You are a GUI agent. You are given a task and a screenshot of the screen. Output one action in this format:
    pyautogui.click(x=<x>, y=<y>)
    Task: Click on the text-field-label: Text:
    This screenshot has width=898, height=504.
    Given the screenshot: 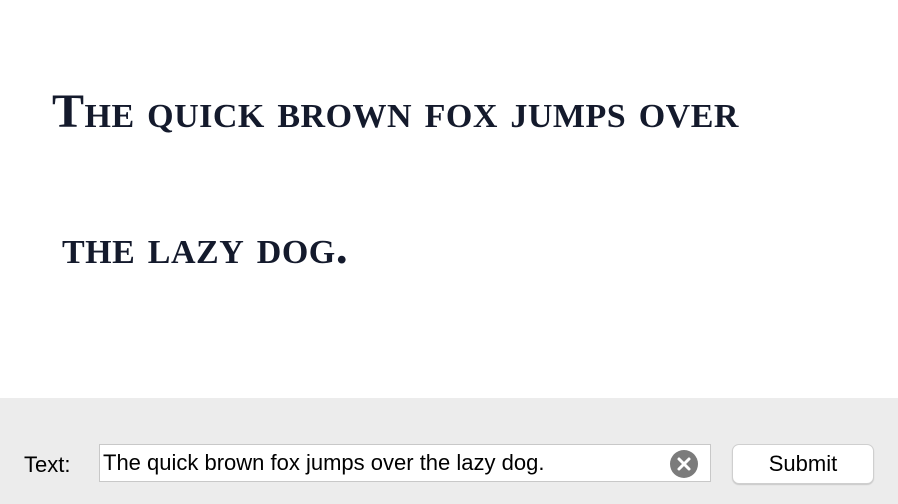 What is the action you would take?
    pyautogui.click(x=47, y=464)
    